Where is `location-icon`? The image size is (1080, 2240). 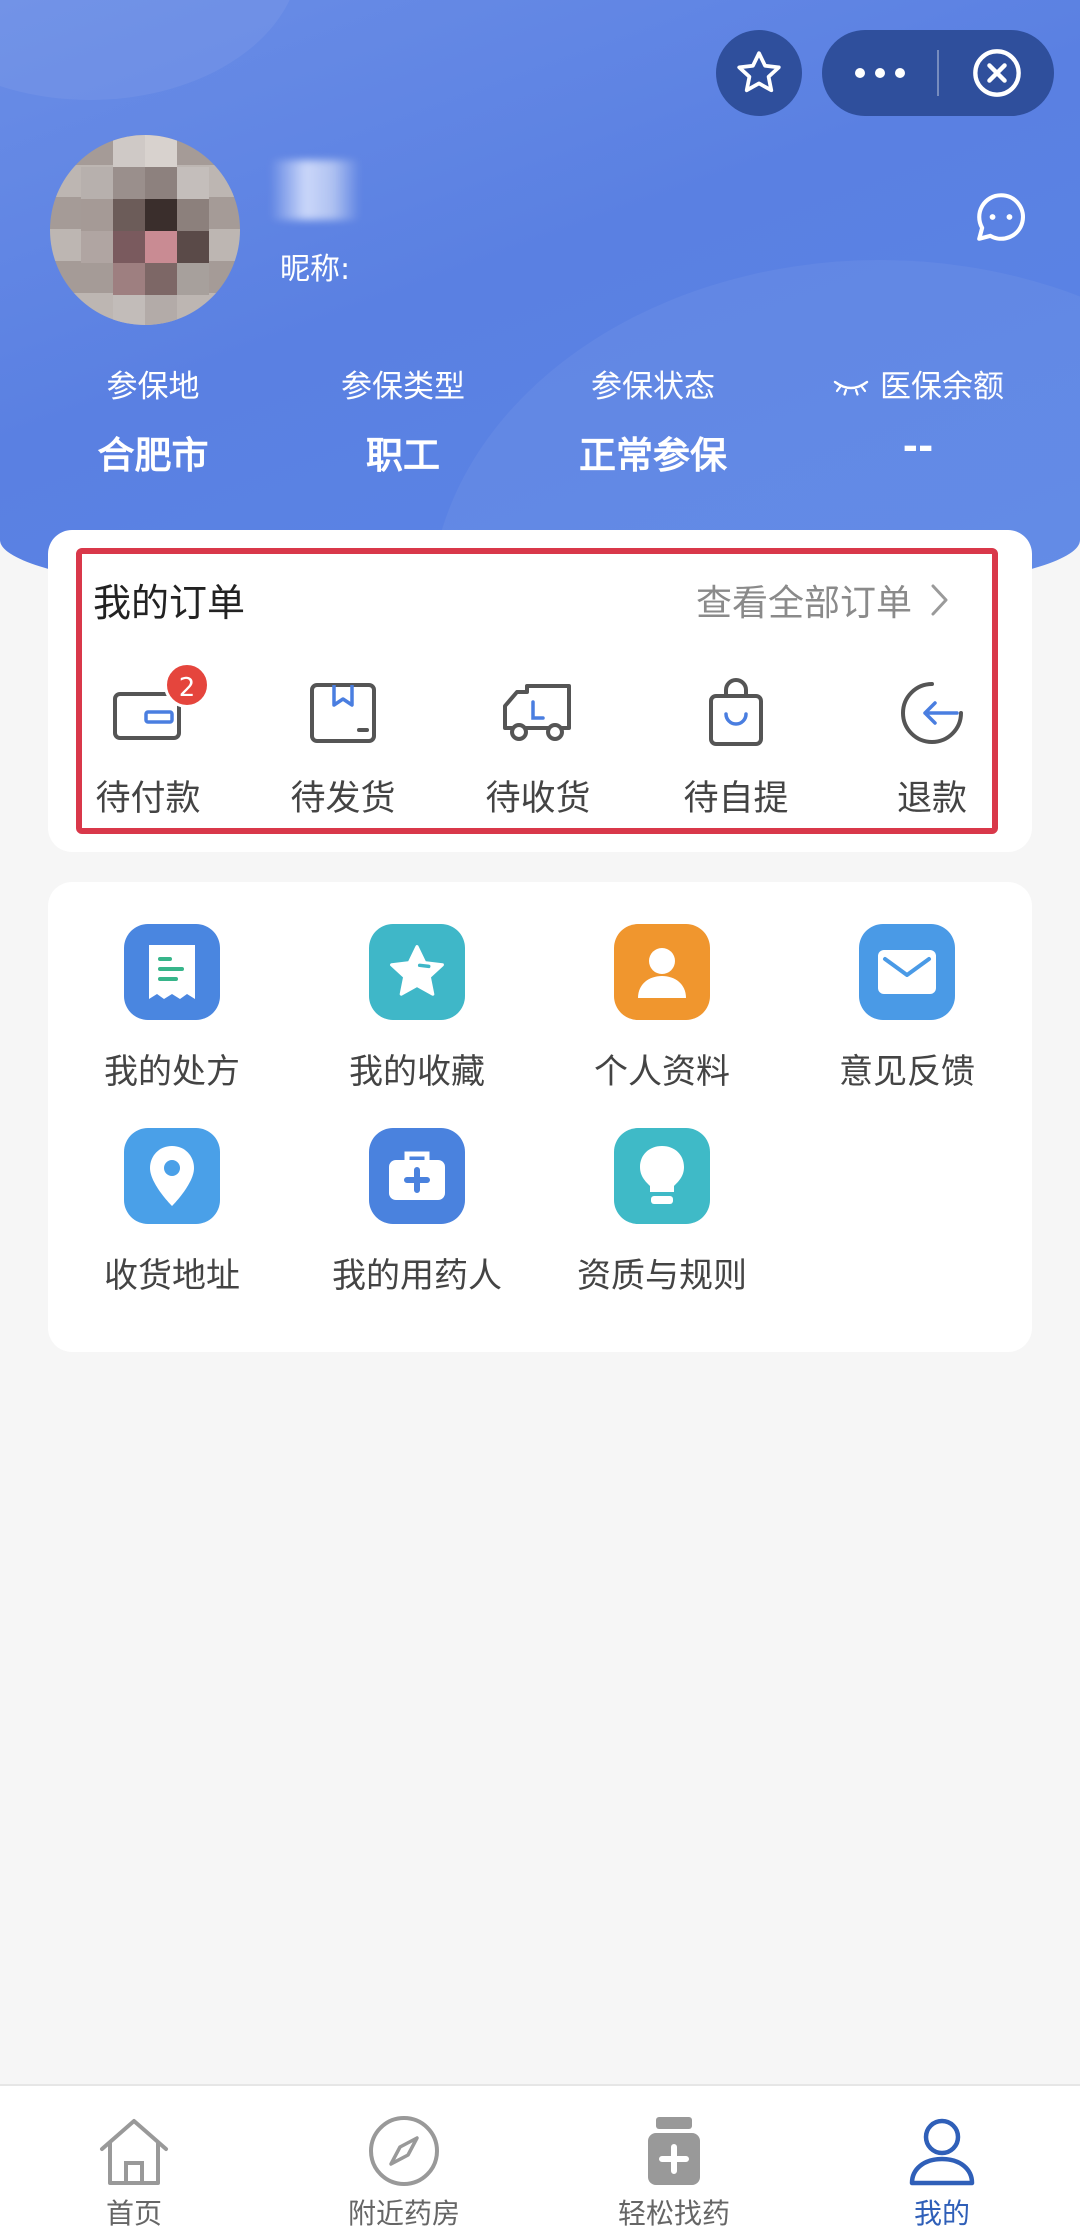 location-icon is located at coordinates (172, 1176).